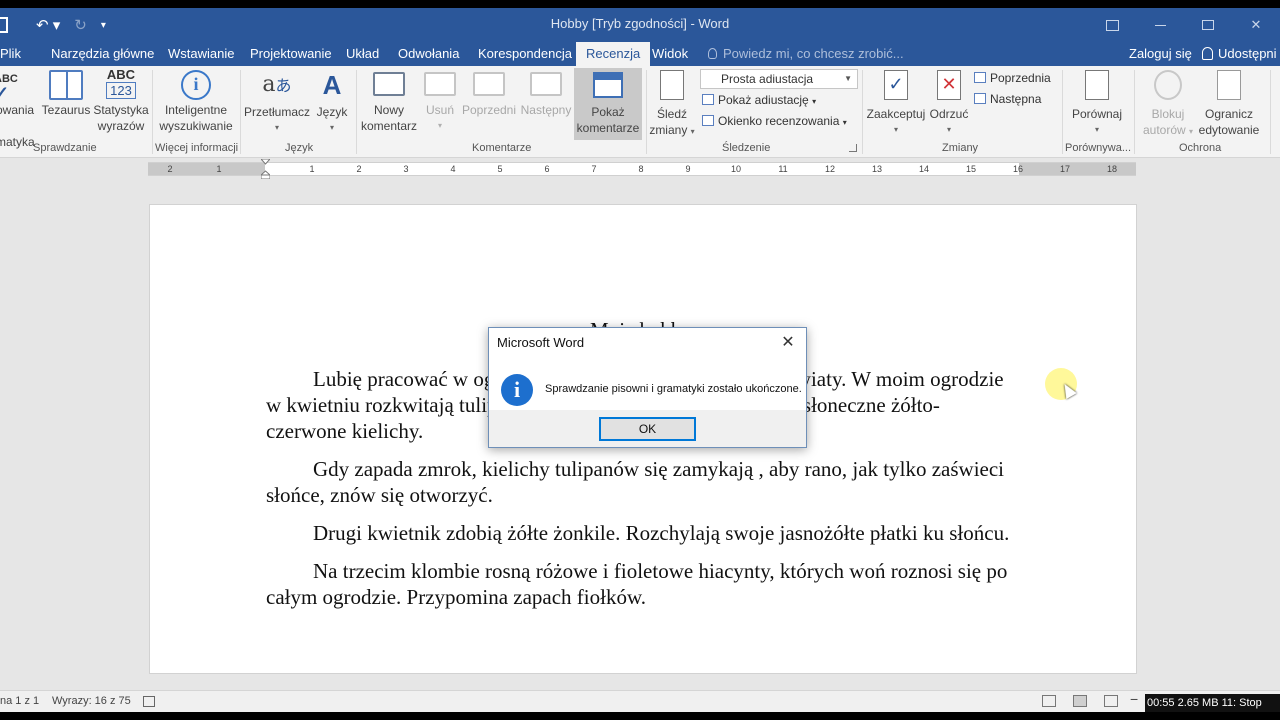  I want to click on new-comment-button: Nowy komentarz, so click(389, 102).